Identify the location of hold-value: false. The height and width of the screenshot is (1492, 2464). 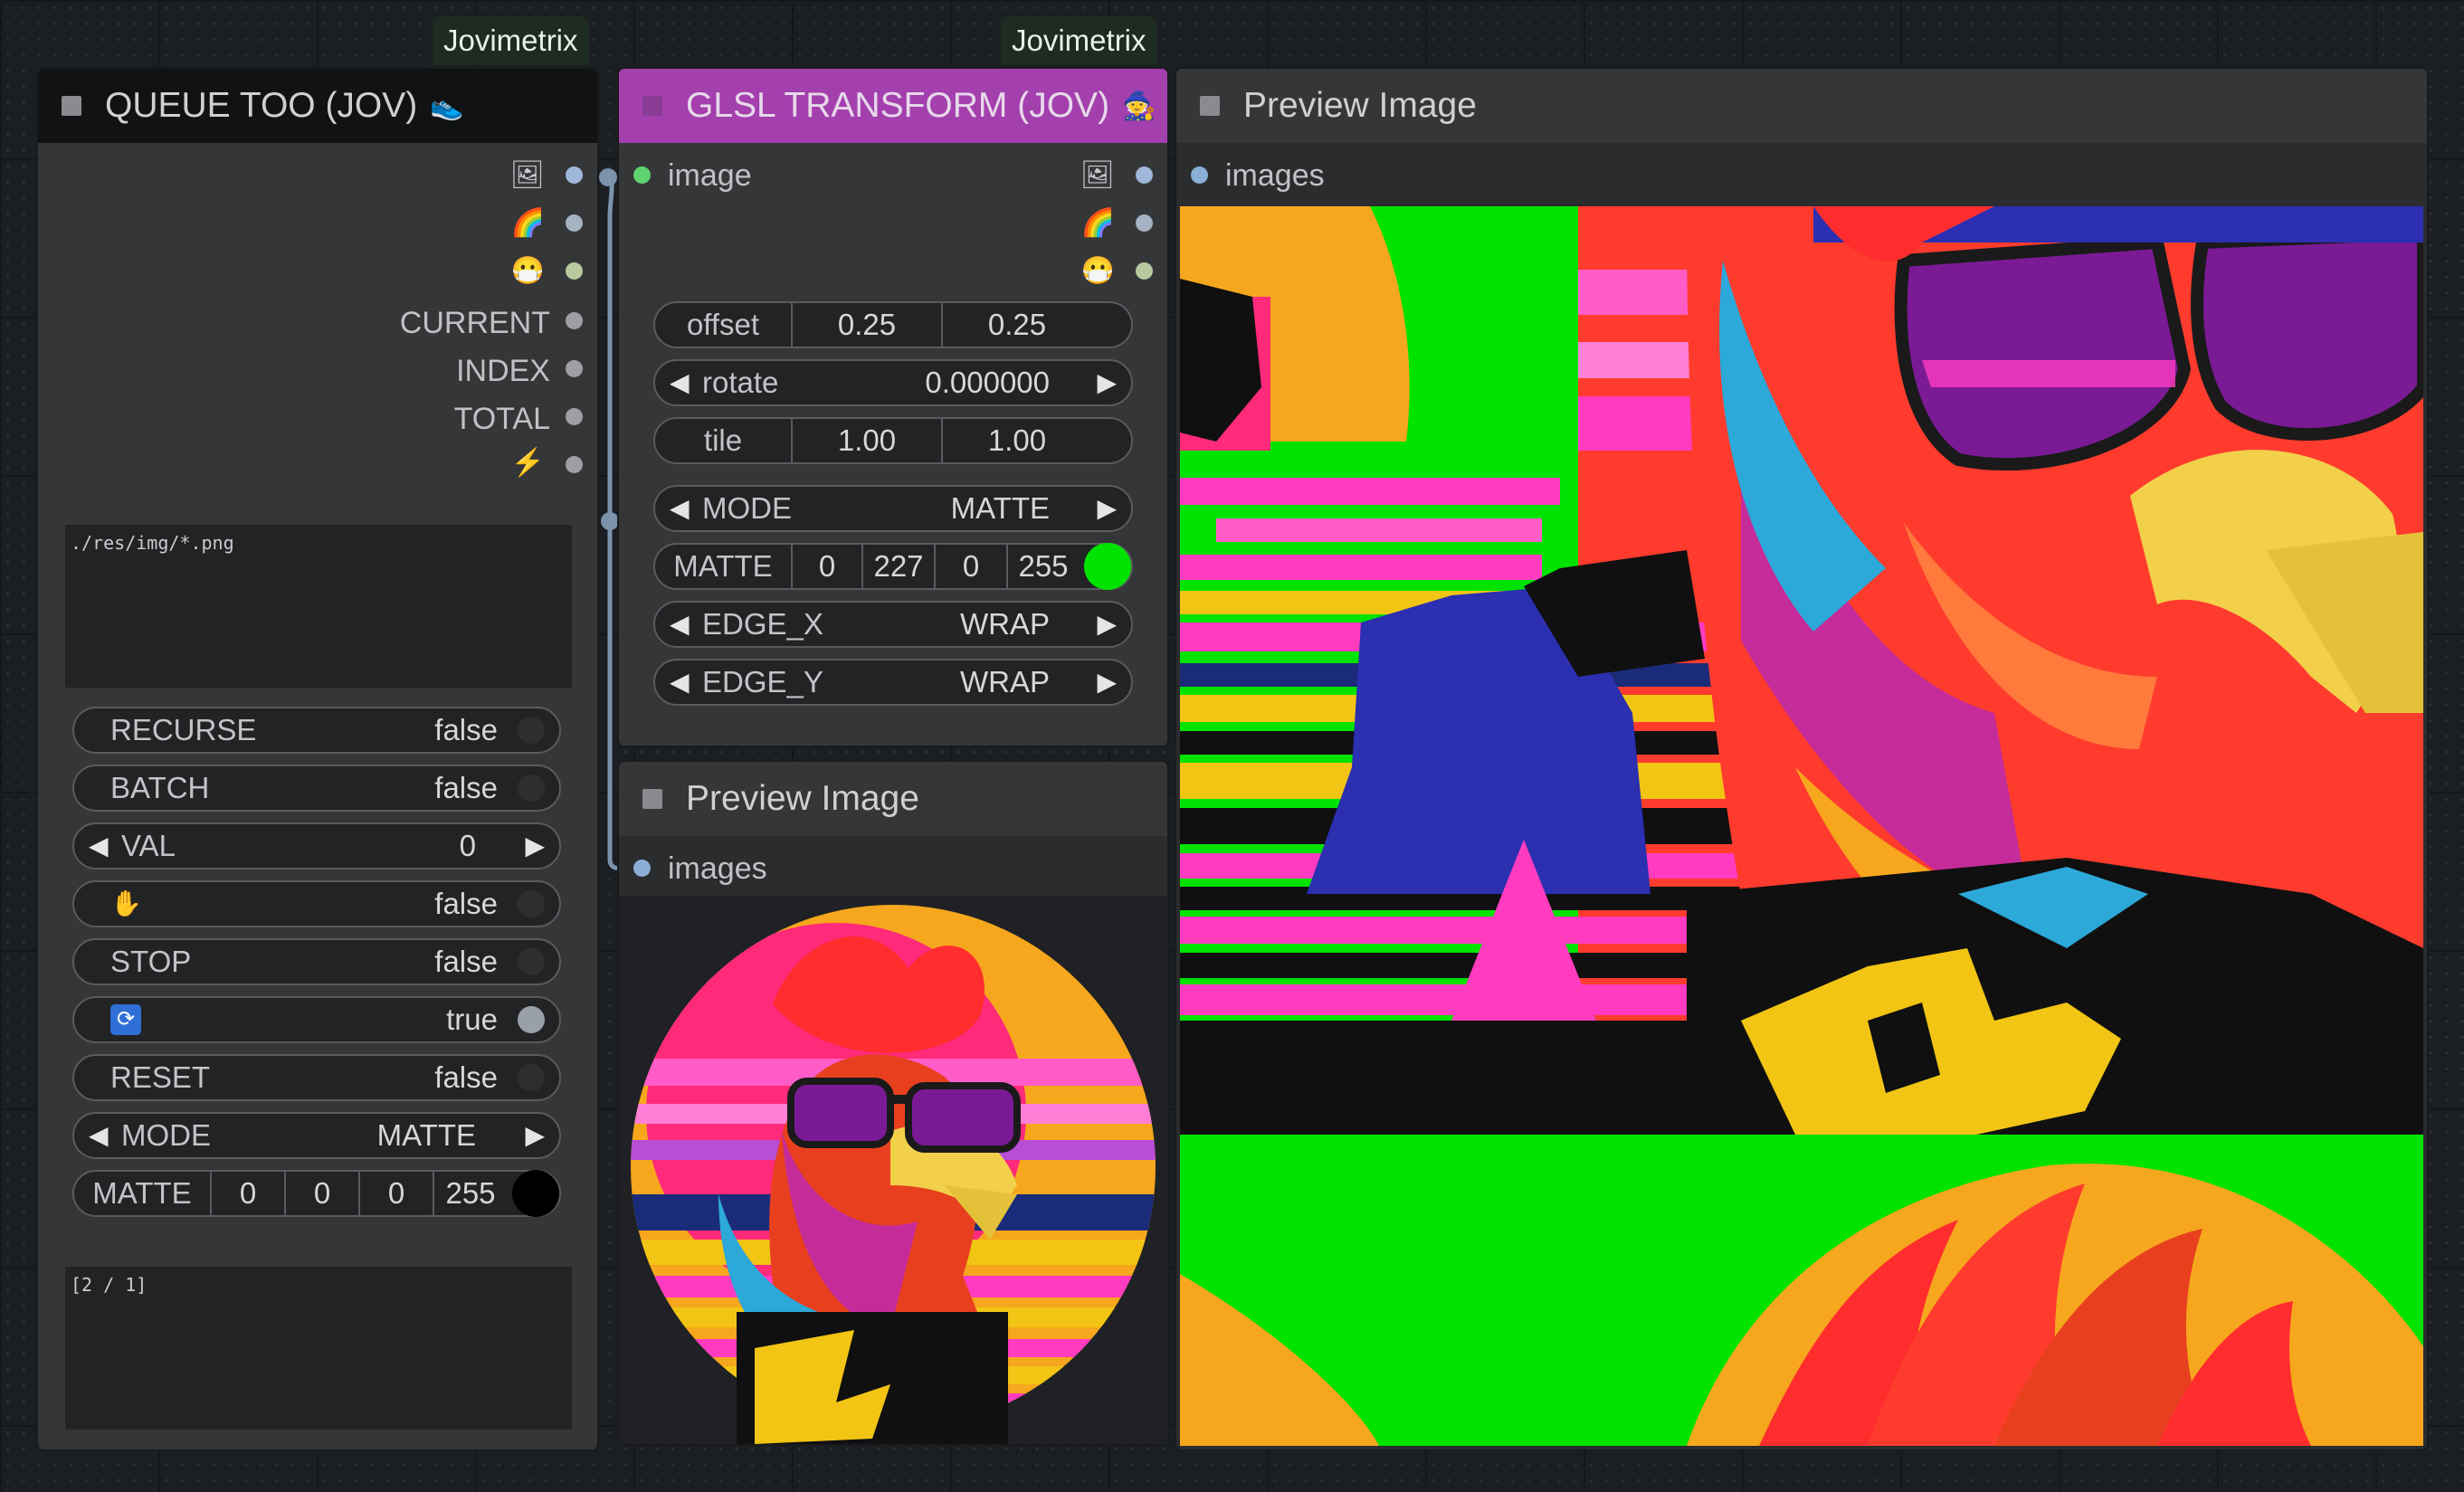
(466, 903).